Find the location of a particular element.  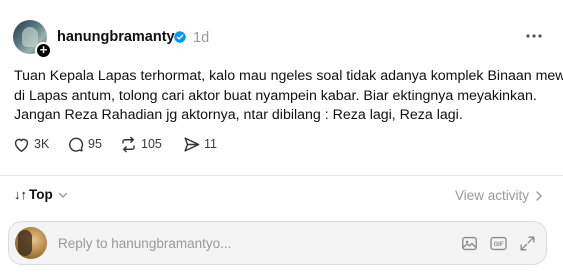

view-activity-link: View activity is located at coordinates (499, 195).